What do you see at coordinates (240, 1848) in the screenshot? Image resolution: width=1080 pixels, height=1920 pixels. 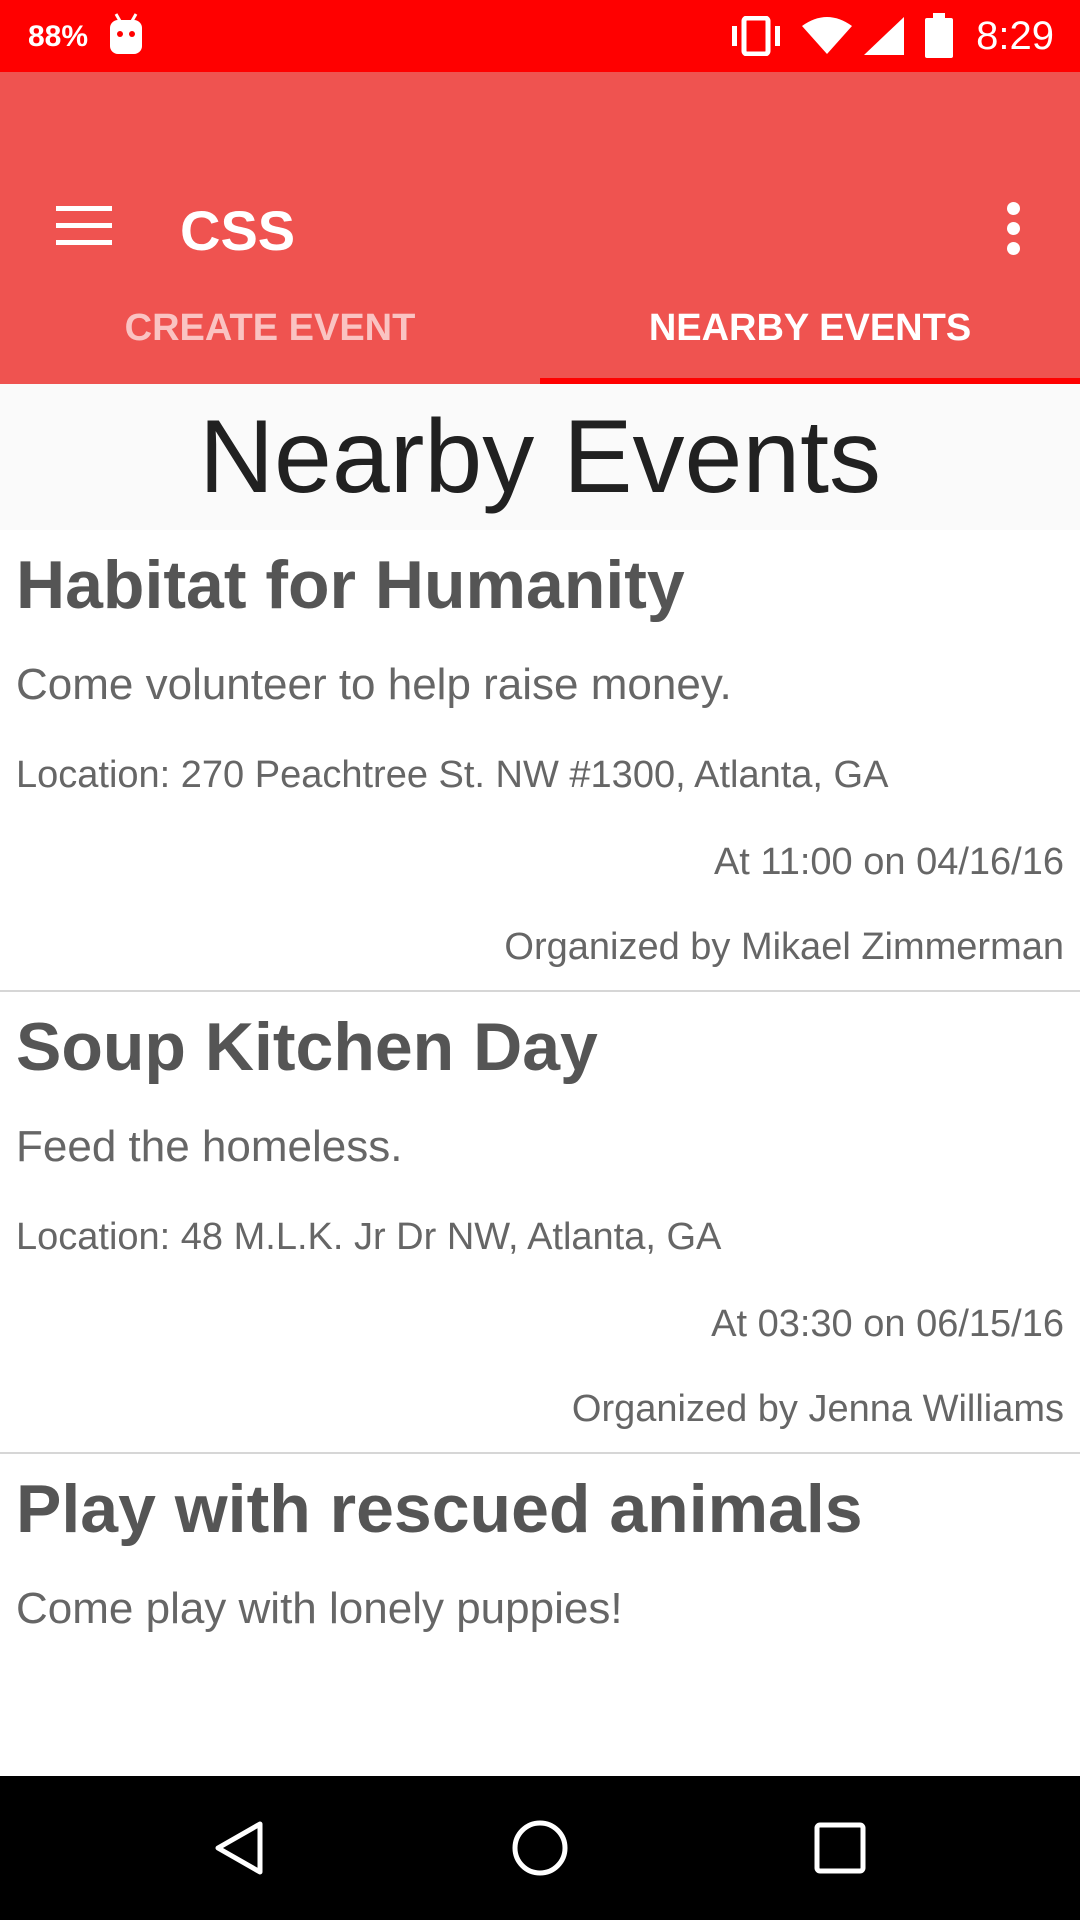 I see `back-icon` at bounding box center [240, 1848].